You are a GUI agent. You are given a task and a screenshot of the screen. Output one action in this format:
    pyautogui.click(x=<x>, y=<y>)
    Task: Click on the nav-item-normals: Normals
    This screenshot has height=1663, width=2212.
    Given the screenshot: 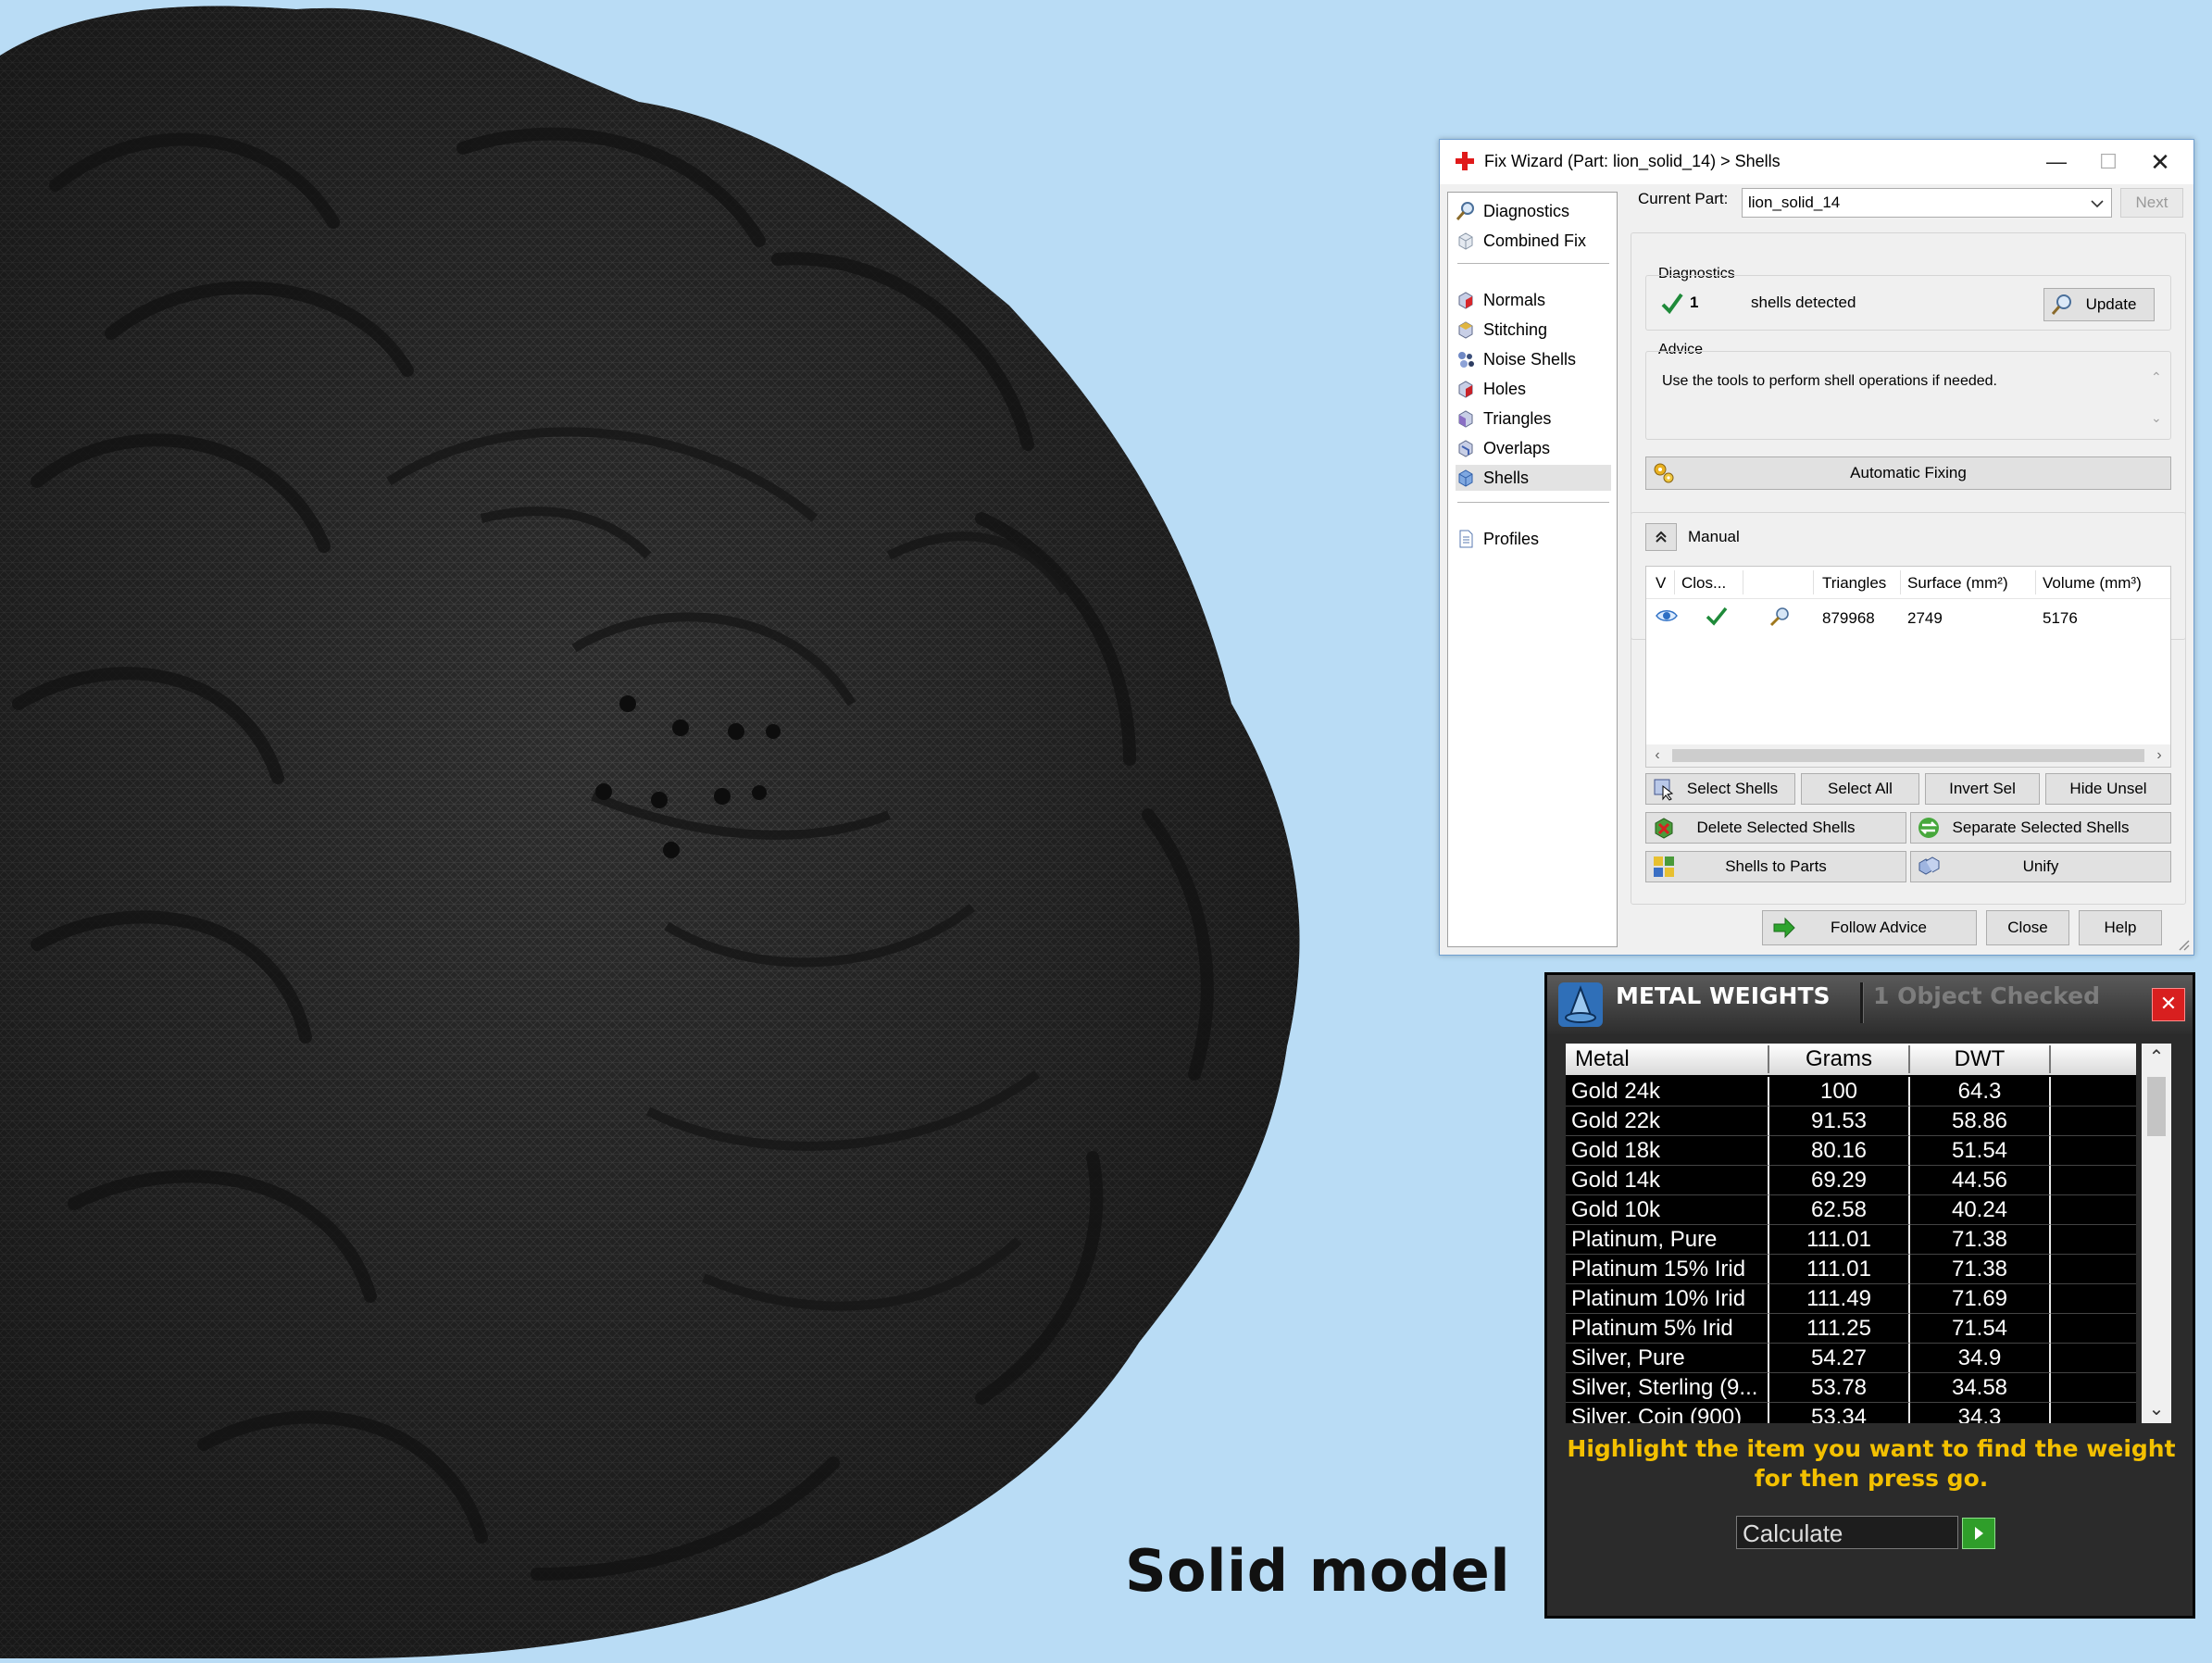 What is the action you would take?
    pyautogui.click(x=1533, y=300)
    